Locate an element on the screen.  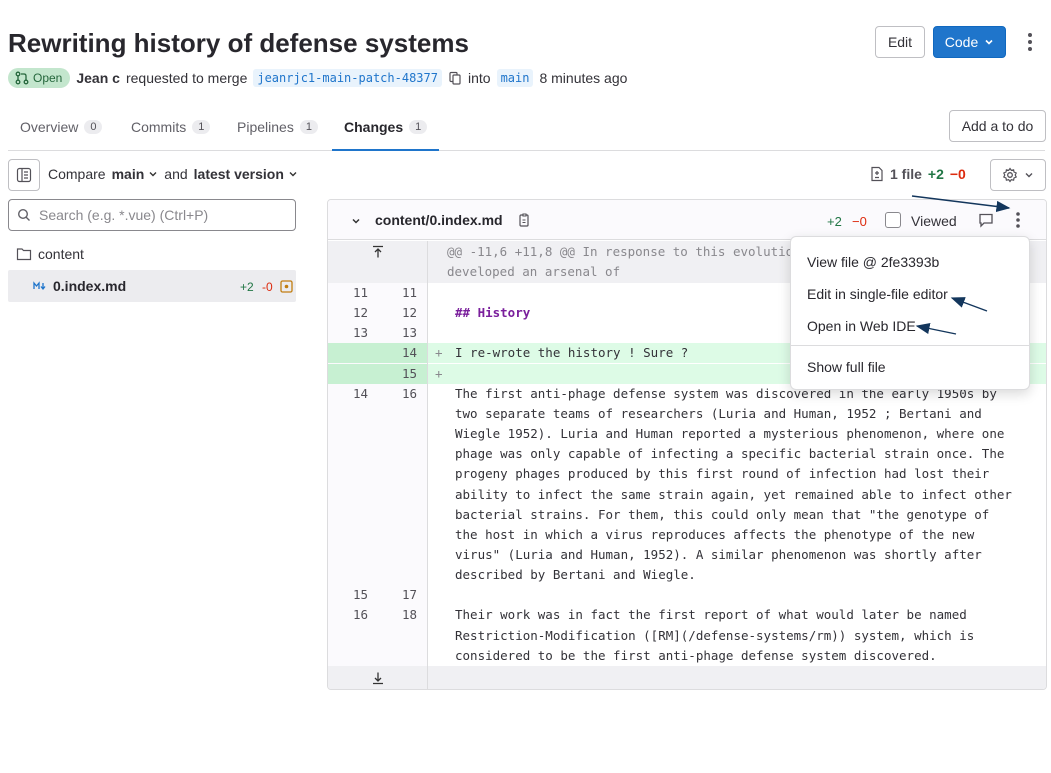
new-line-number: 16 is located at coordinates (403, 394).